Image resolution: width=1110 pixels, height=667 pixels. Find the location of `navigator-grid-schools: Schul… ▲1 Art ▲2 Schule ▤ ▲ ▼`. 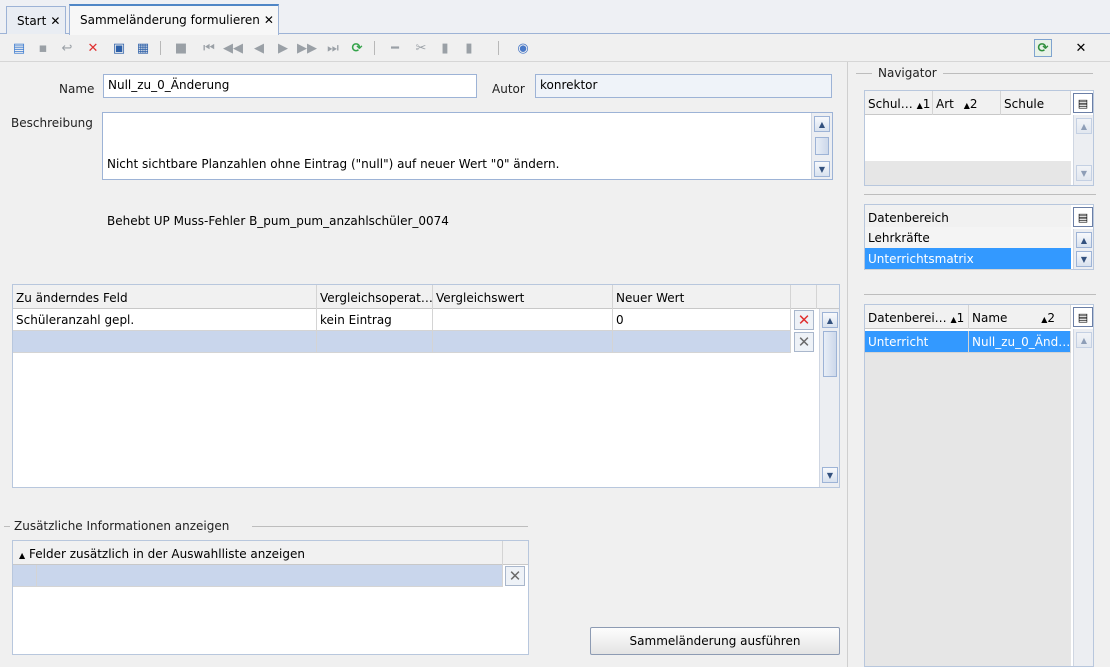

navigator-grid-schools: Schul… ▲1 Art ▲2 Schule ▤ ▲ ▼ is located at coordinates (979, 138).